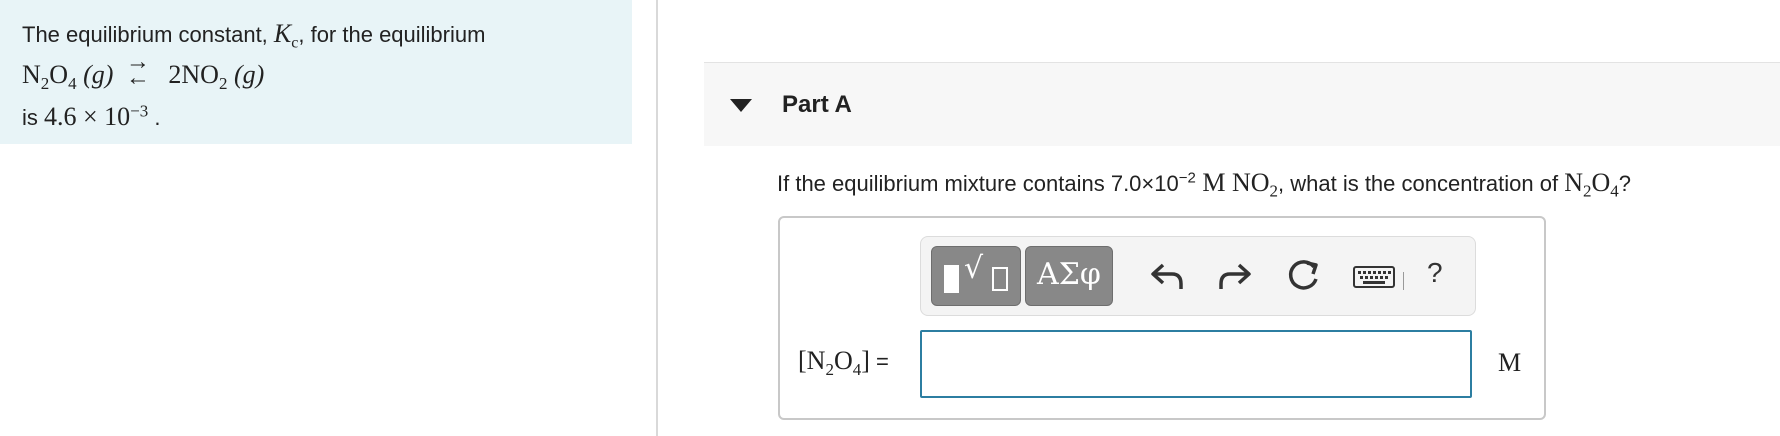 The image size is (1780, 436). Describe the element at coordinates (843, 363) in the screenshot. I see `answer-label: [N2O4] =` at that location.